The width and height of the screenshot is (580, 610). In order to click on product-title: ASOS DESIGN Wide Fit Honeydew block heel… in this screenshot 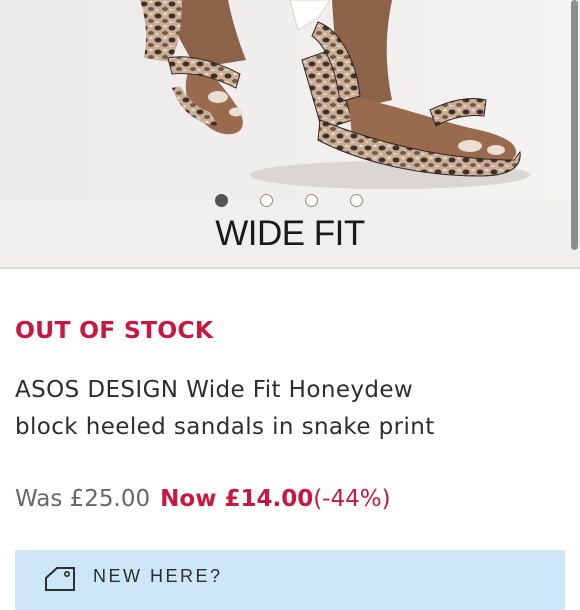, I will do `click(265, 409)`.